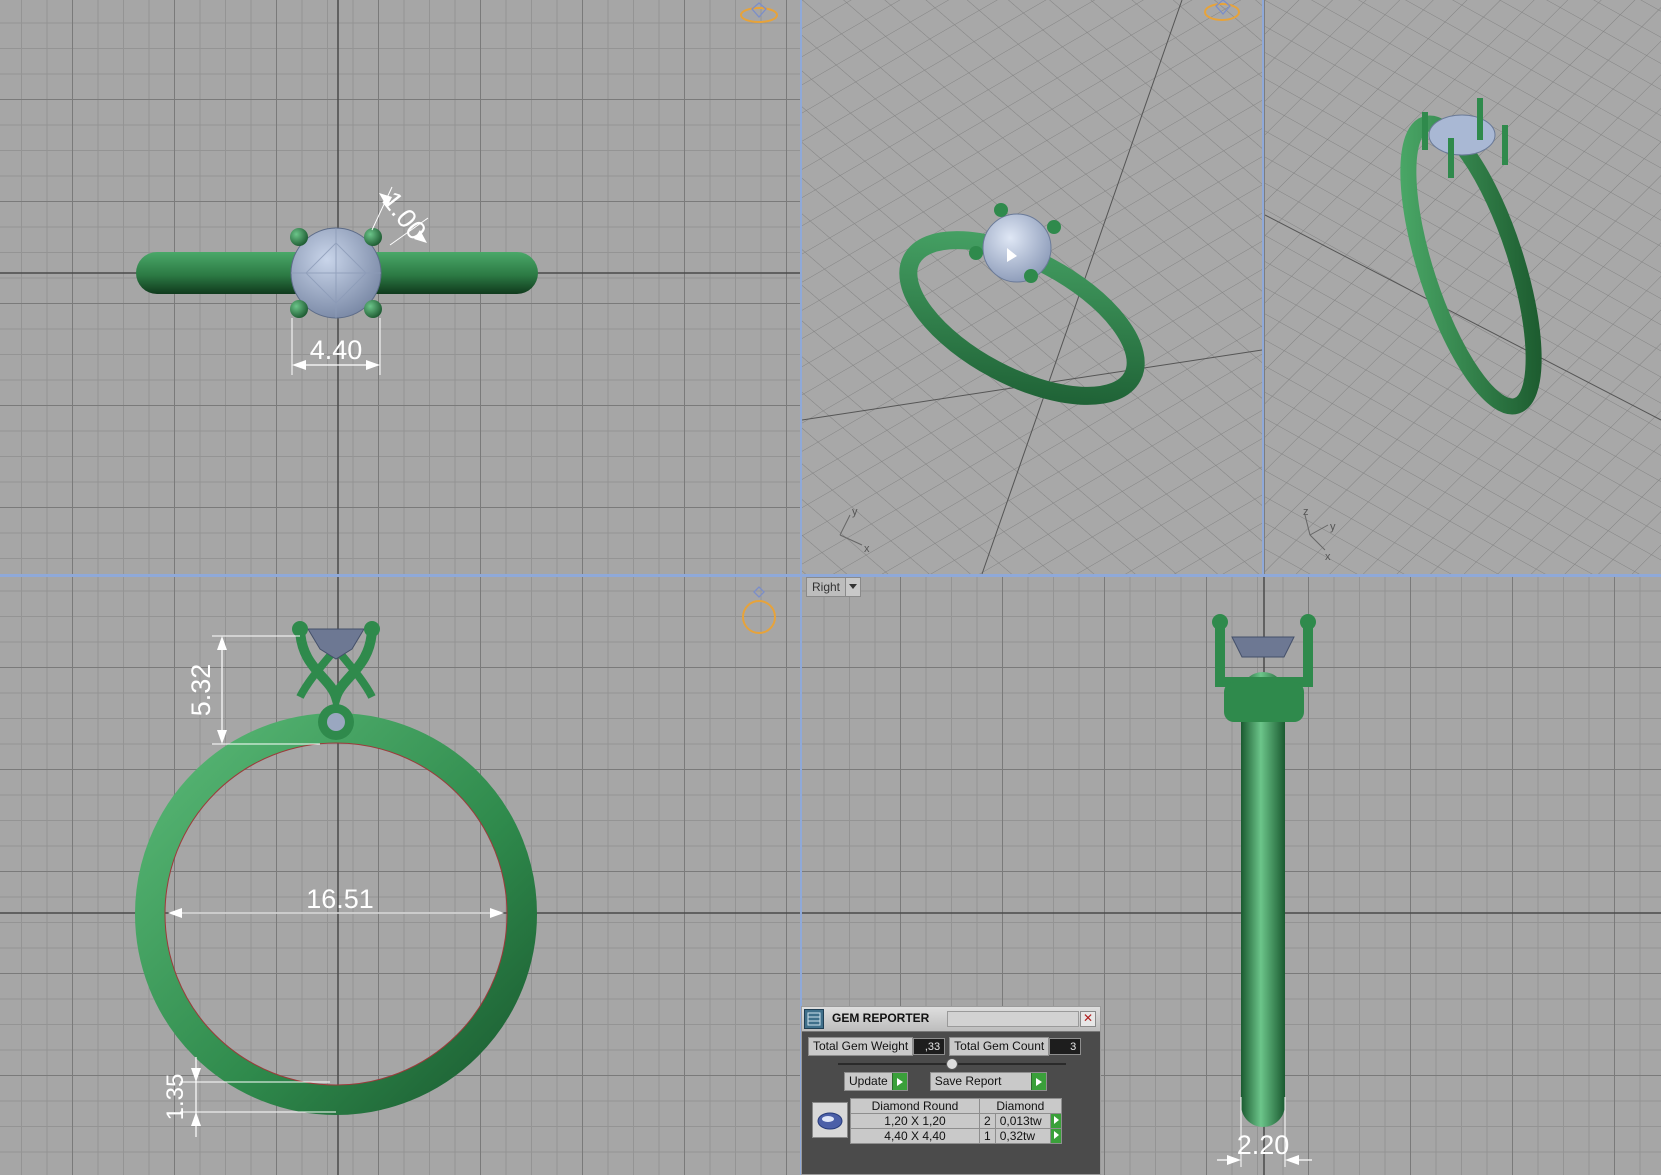 The image size is (1661, 1175). What do you see at coordinates (340, 899) in the screenshot?
I see `dim-inner-diameter: 16.51` at bounding box center [340, 899].